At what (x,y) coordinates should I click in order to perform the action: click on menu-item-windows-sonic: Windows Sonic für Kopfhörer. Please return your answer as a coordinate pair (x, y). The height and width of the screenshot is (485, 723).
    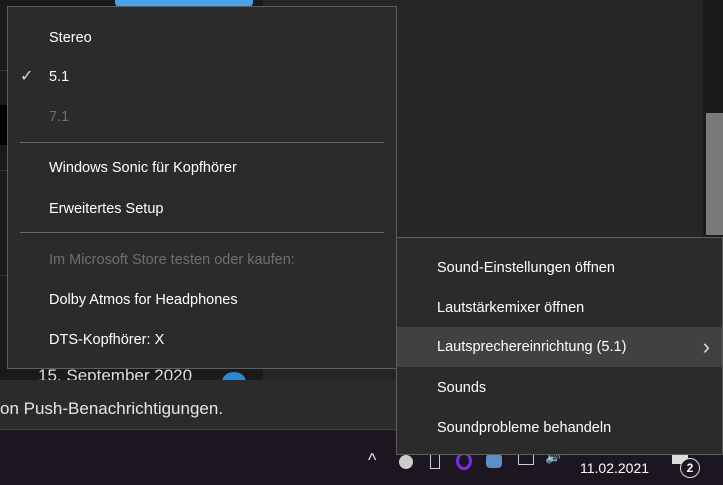
    Looking at the image, I should click on (202, 168).